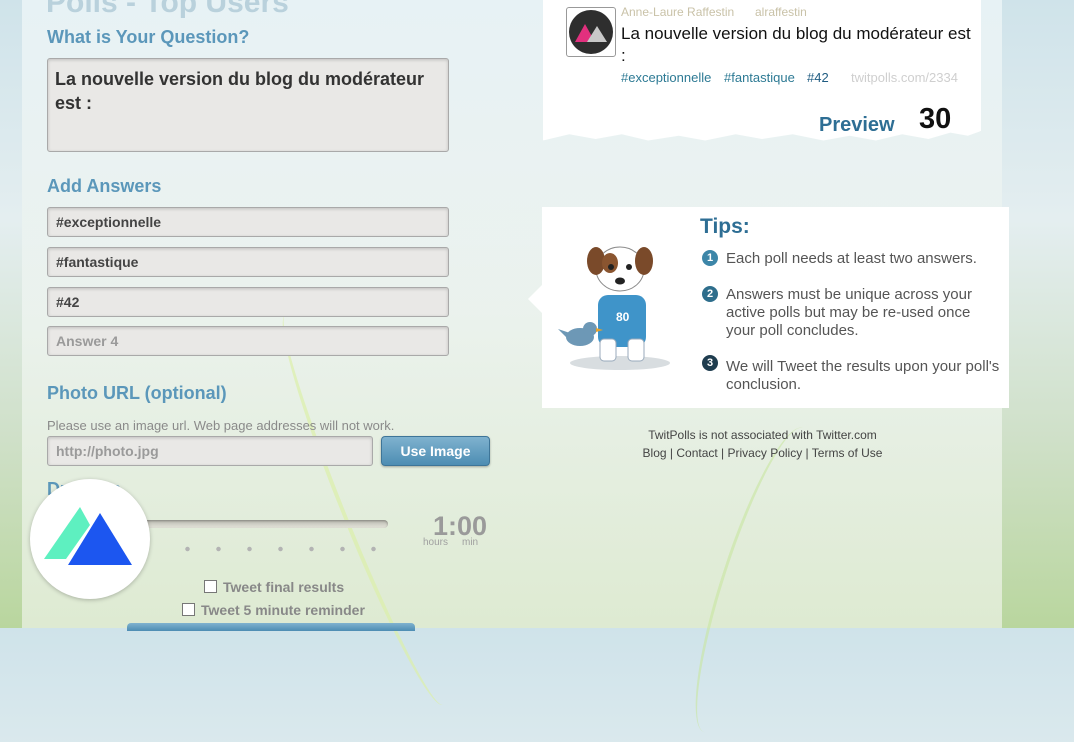  Describe the element at coordinates (851, 258) in the screenshot. I see `tip-text-1: Each poll needs at least two answers.` at that location.